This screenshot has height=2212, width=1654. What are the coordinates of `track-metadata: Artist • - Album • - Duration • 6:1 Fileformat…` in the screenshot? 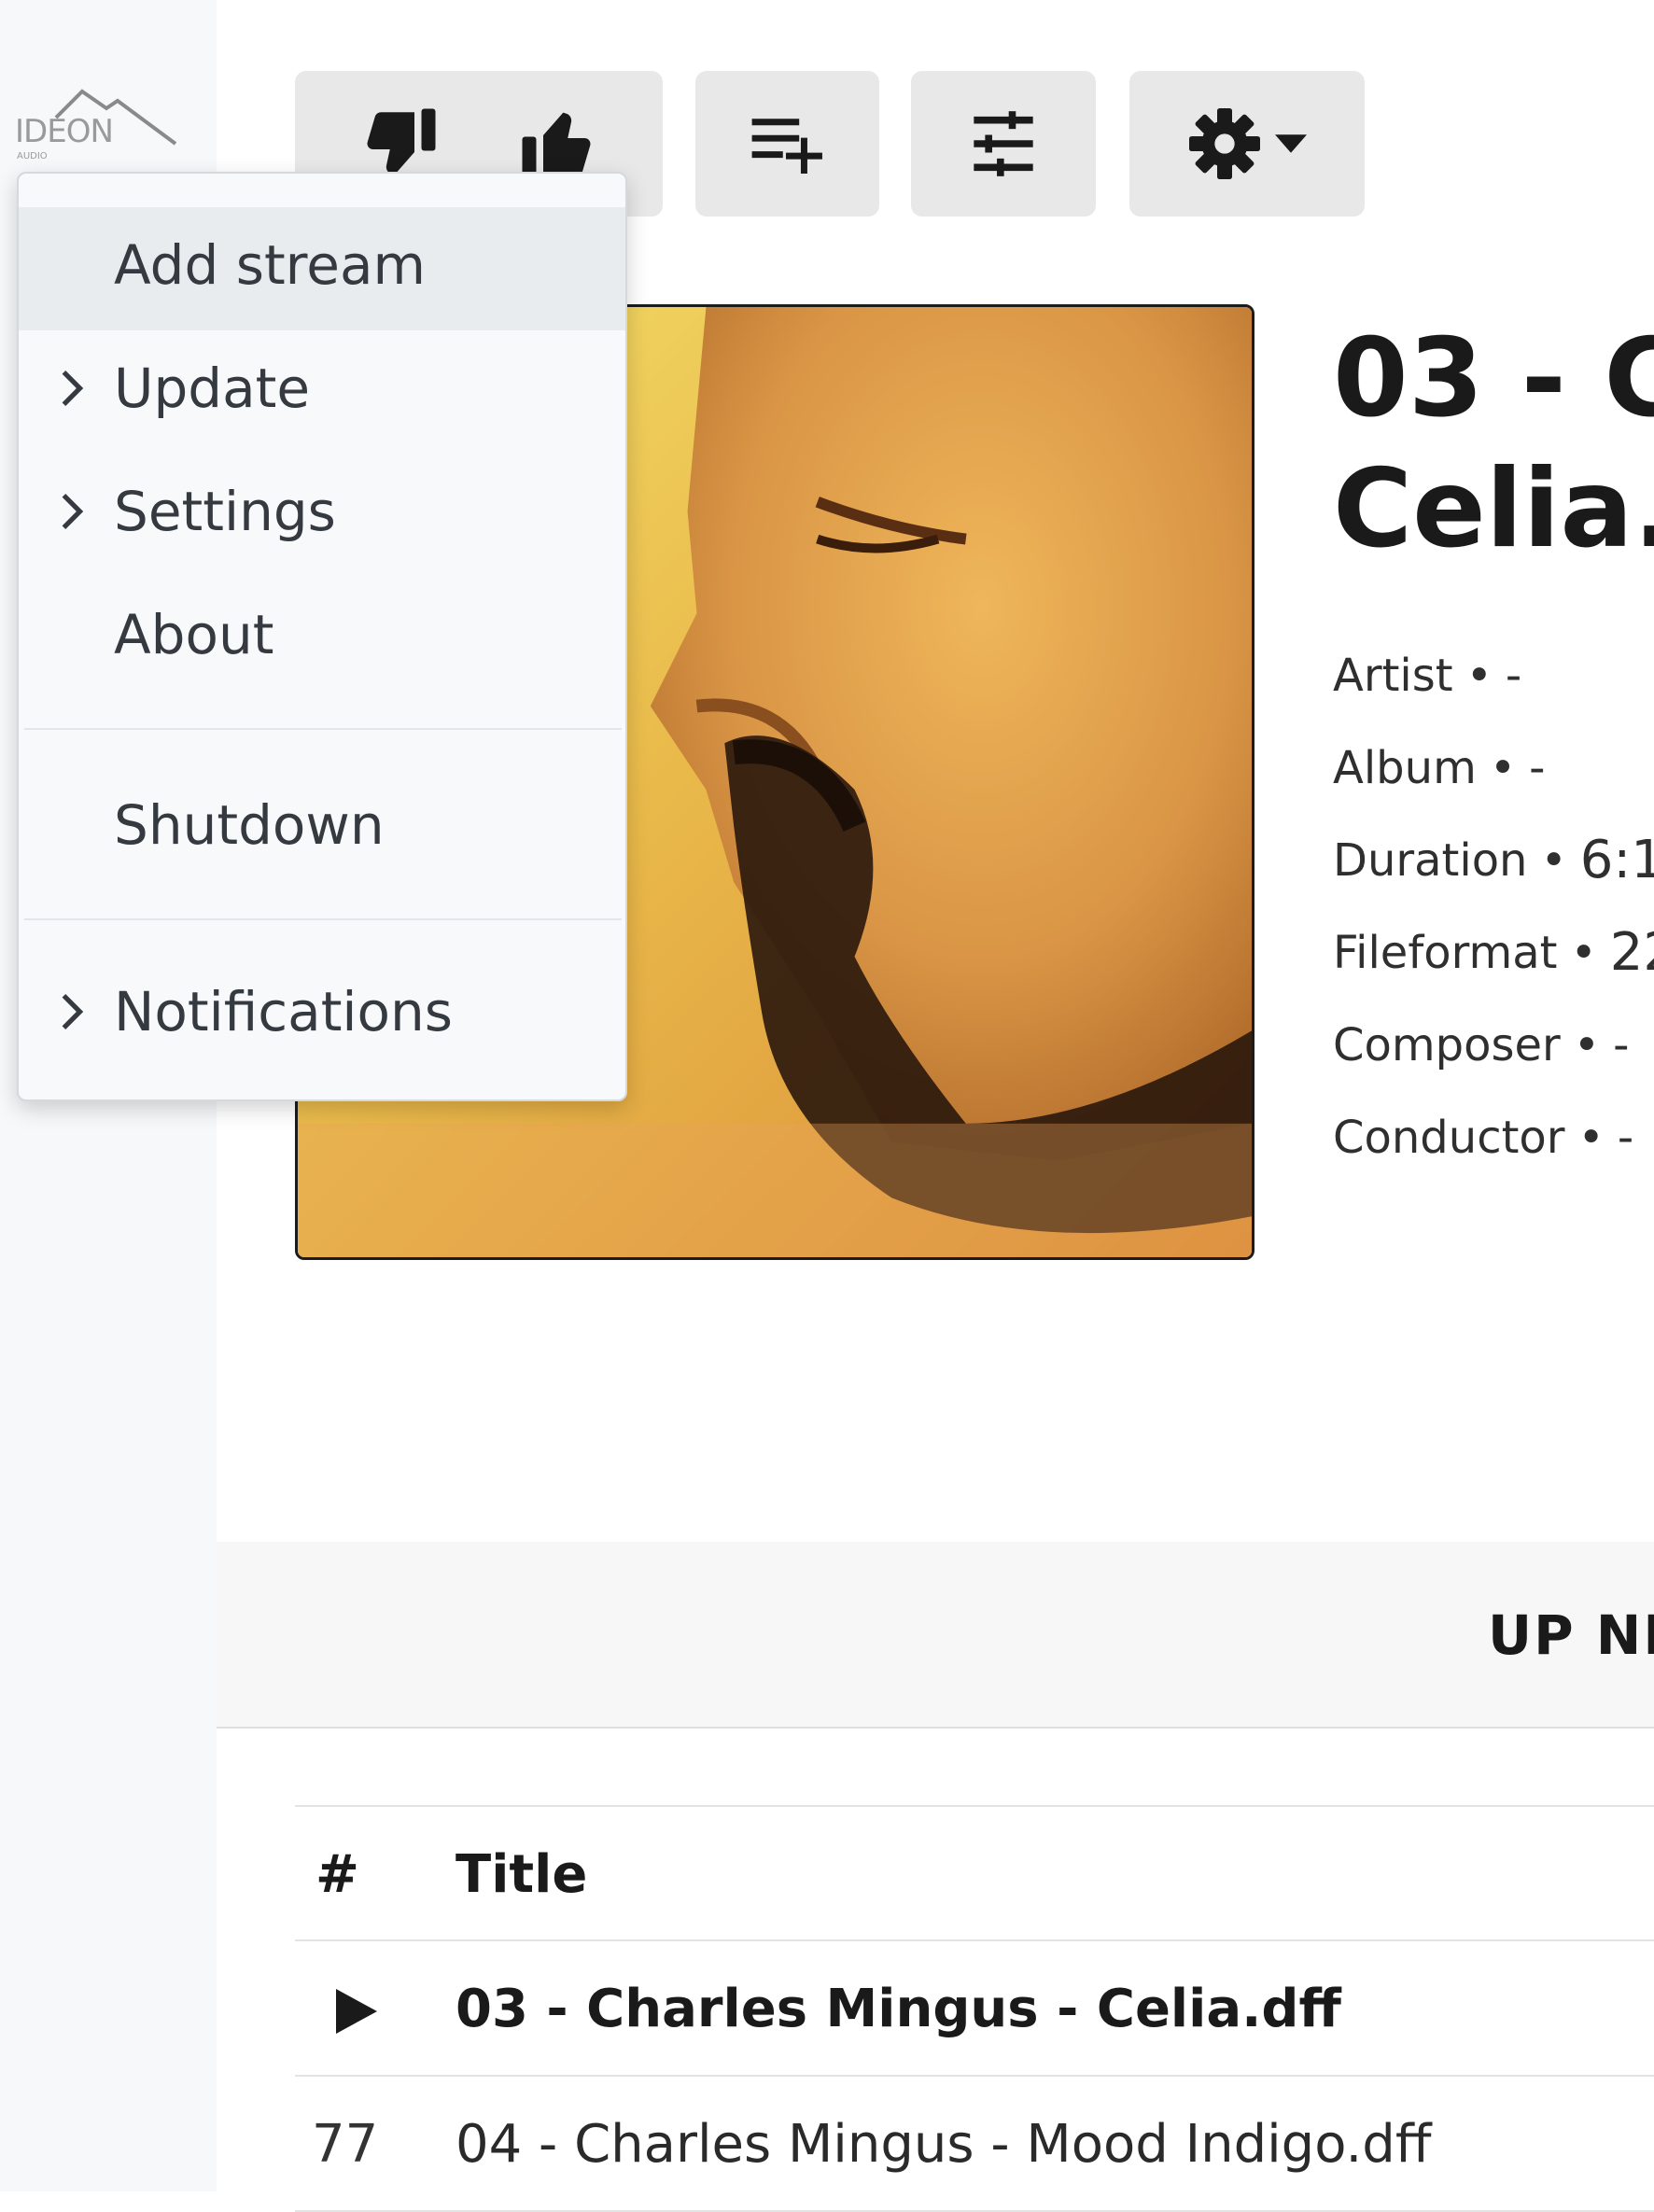 It's located at (1494, 927).